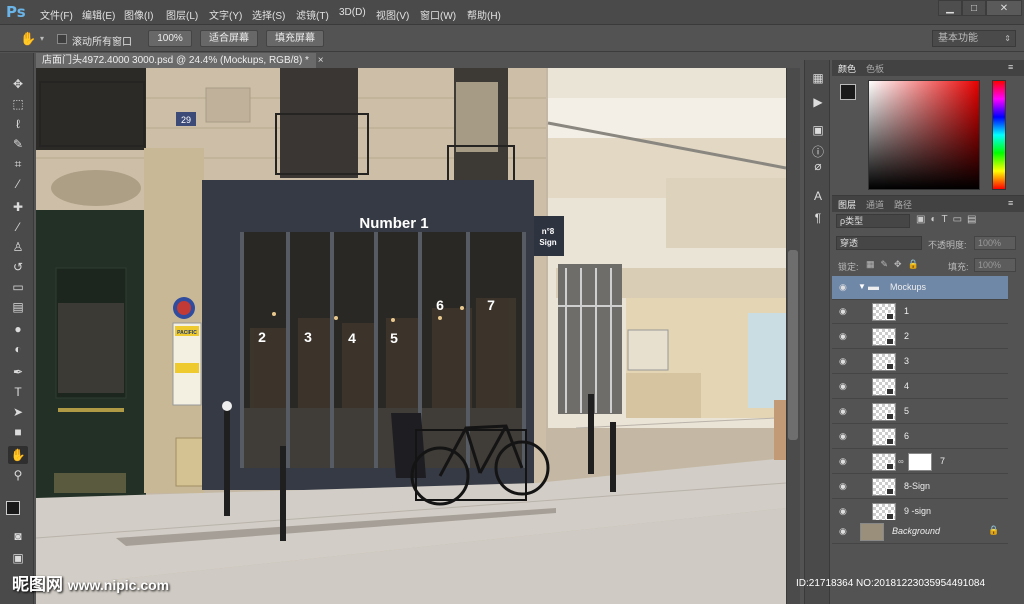 Image resolution: width=1024 pixels, height=604 pixels. Describe the element at coordinates (170, 38) in the screenshot. I see `zoom-100-button: 100%` at that location.